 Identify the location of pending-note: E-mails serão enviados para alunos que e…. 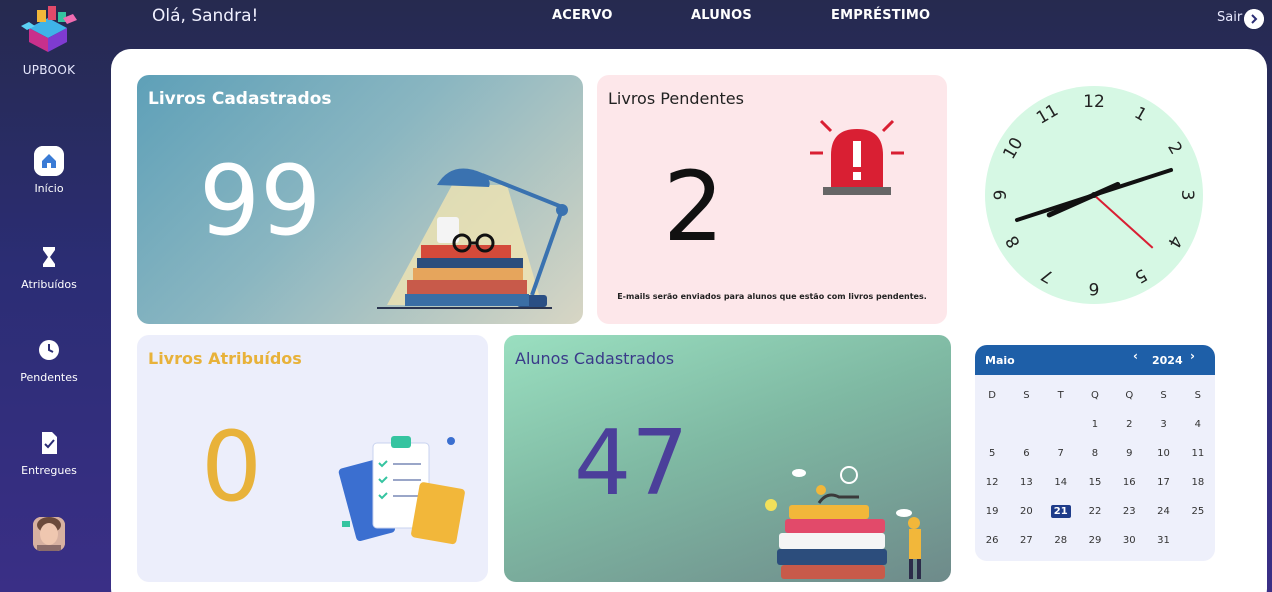
(772, 296).